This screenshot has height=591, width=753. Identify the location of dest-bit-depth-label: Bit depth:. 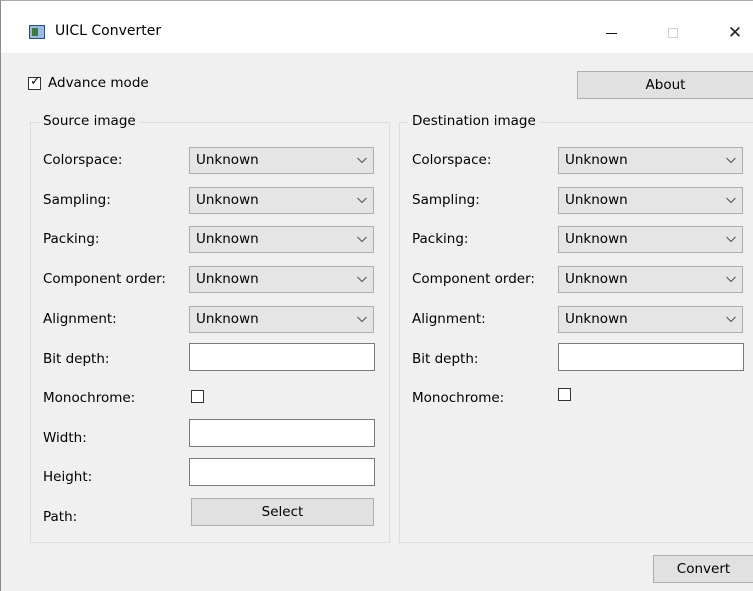
(445, 359).